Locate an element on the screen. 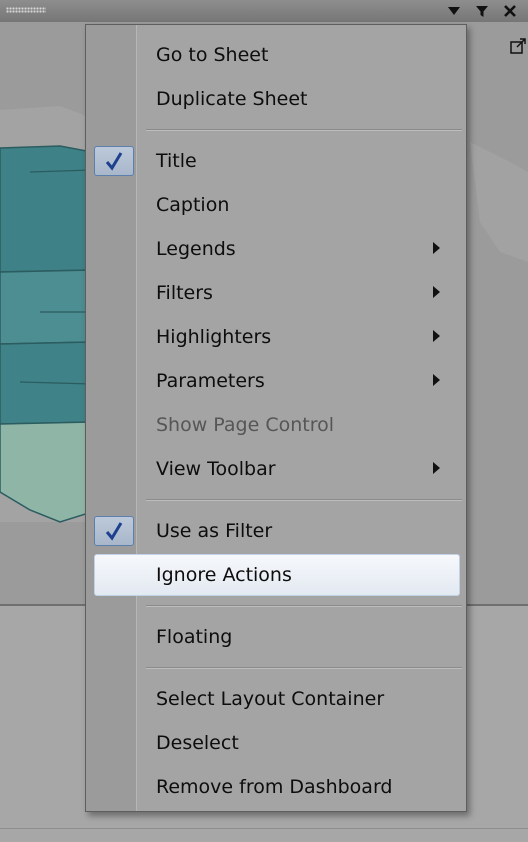 The image size is (528, 842). menu-item-view-toolbar: View Toolbar is located at coordinates (276, 469).